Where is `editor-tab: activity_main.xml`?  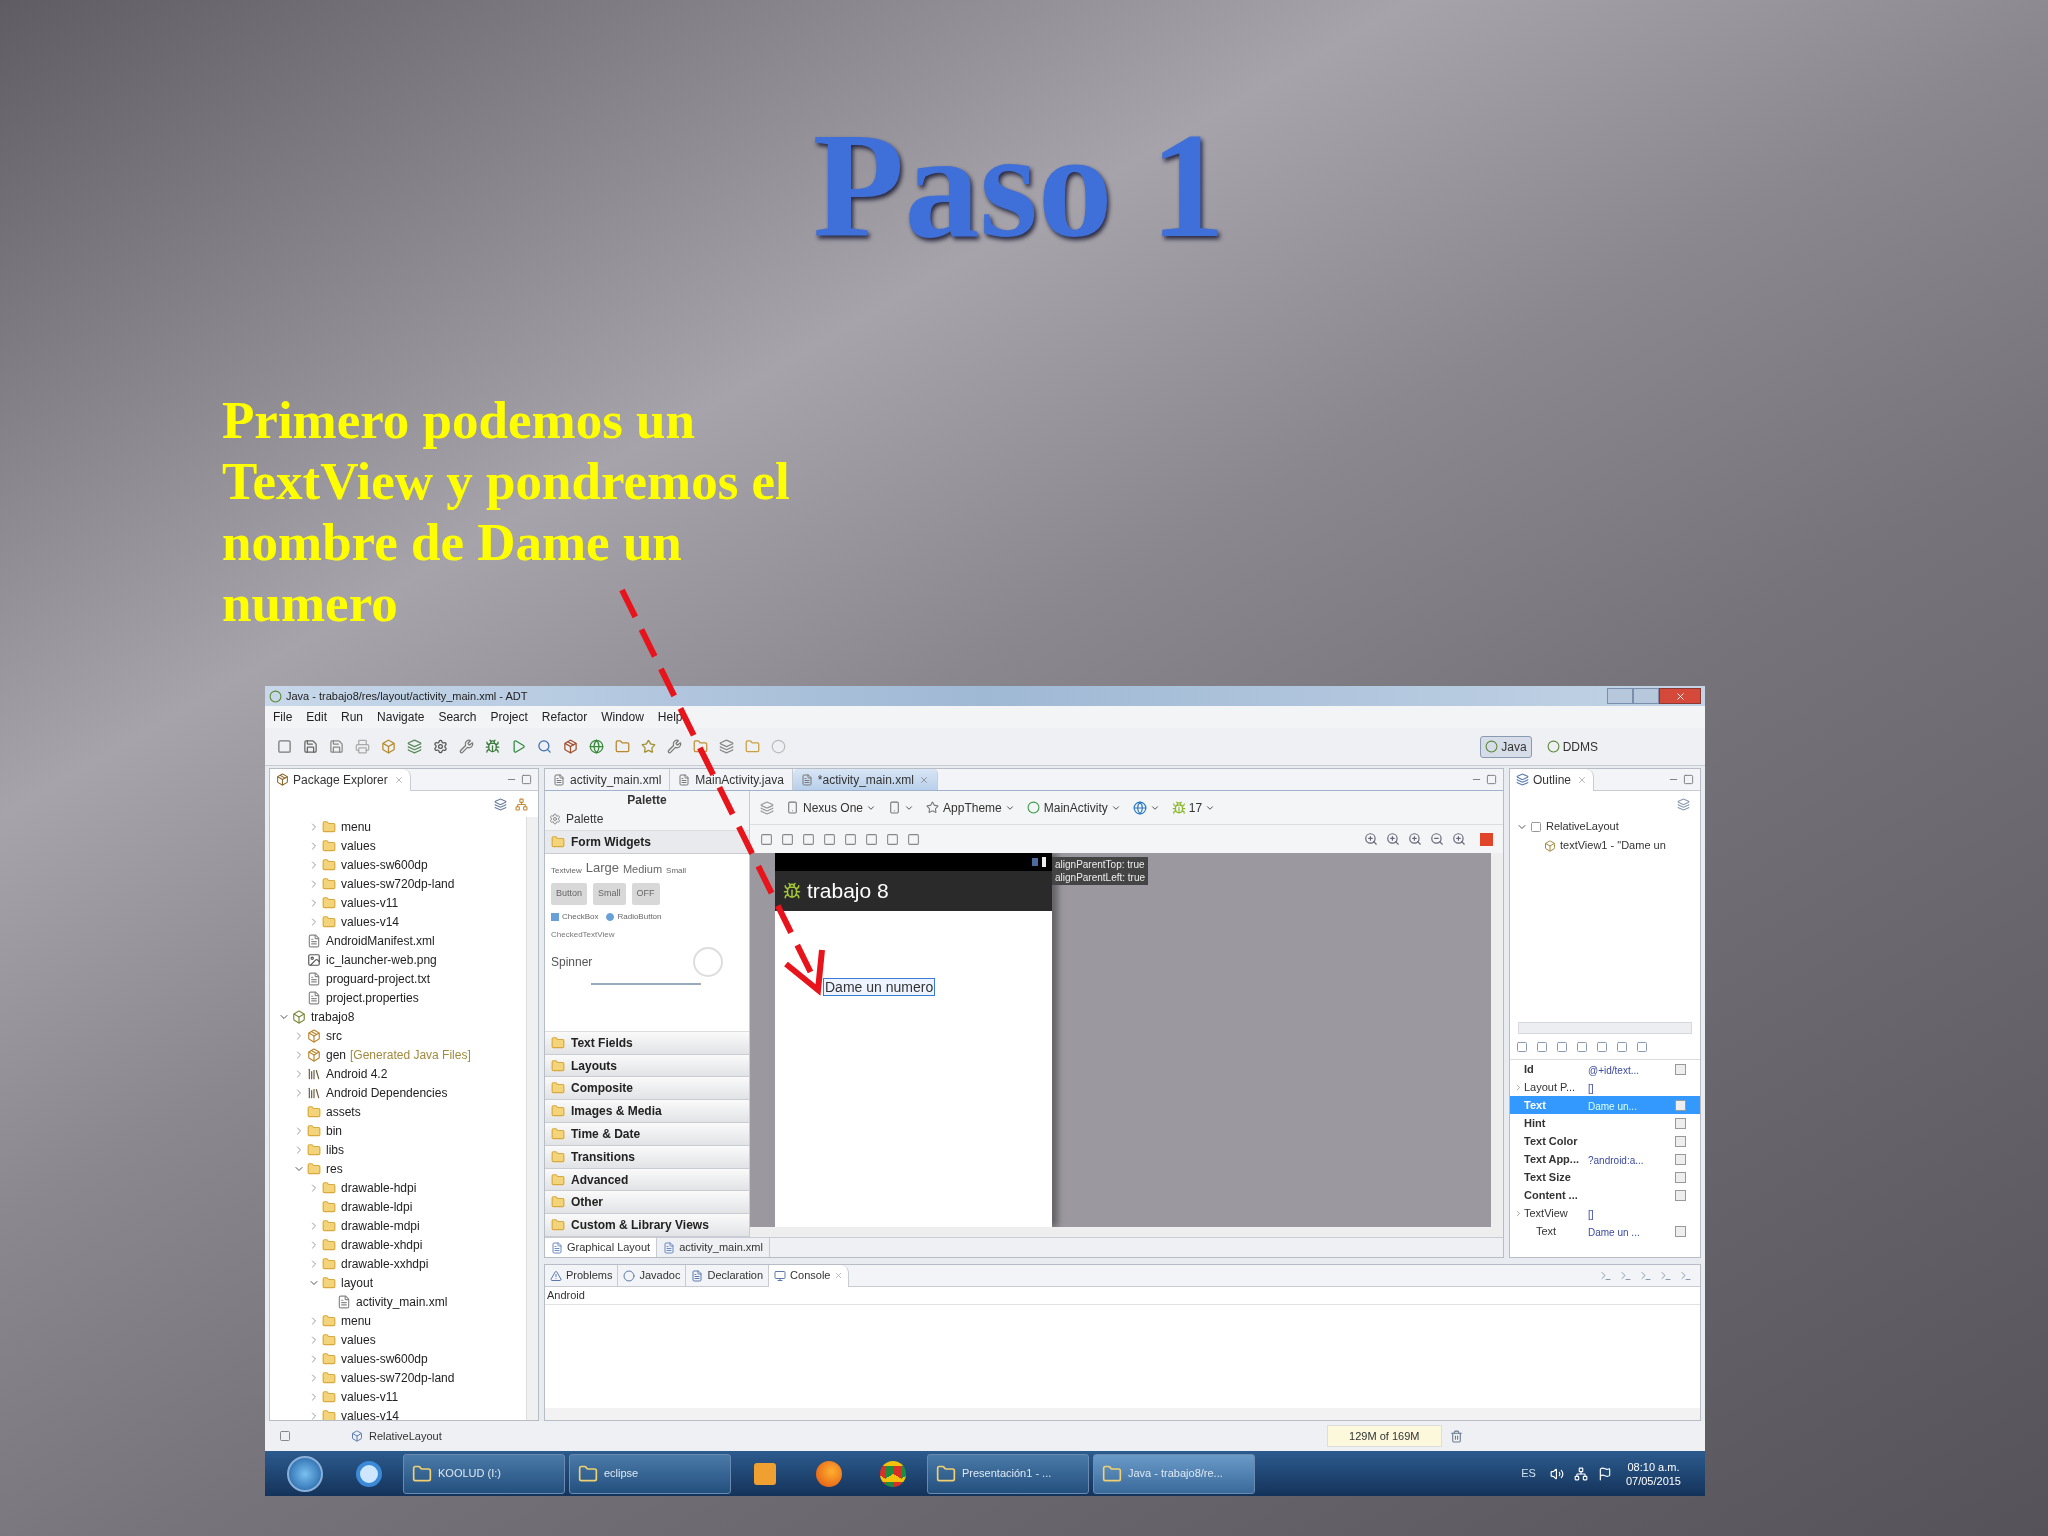
editor-tab: activity_main.xml is located at coordinates (608, 779).